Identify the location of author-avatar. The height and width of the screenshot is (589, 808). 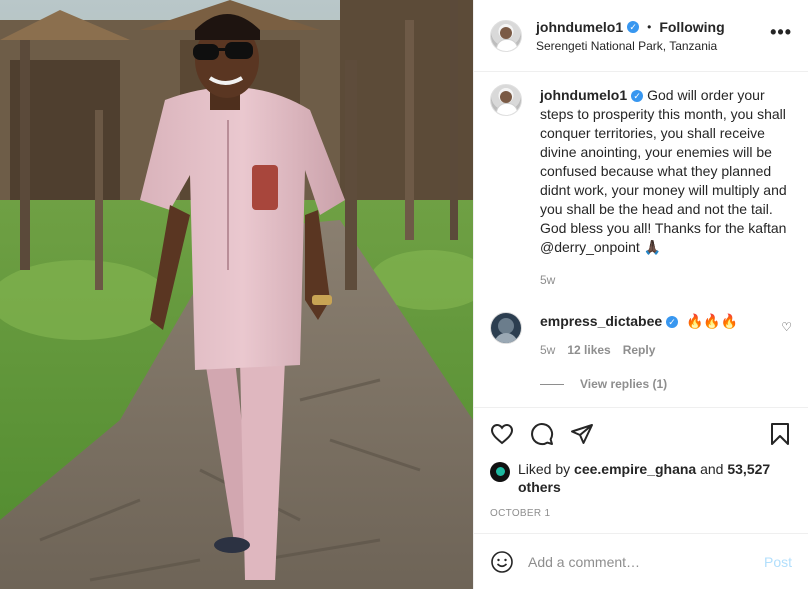
(506, 35).